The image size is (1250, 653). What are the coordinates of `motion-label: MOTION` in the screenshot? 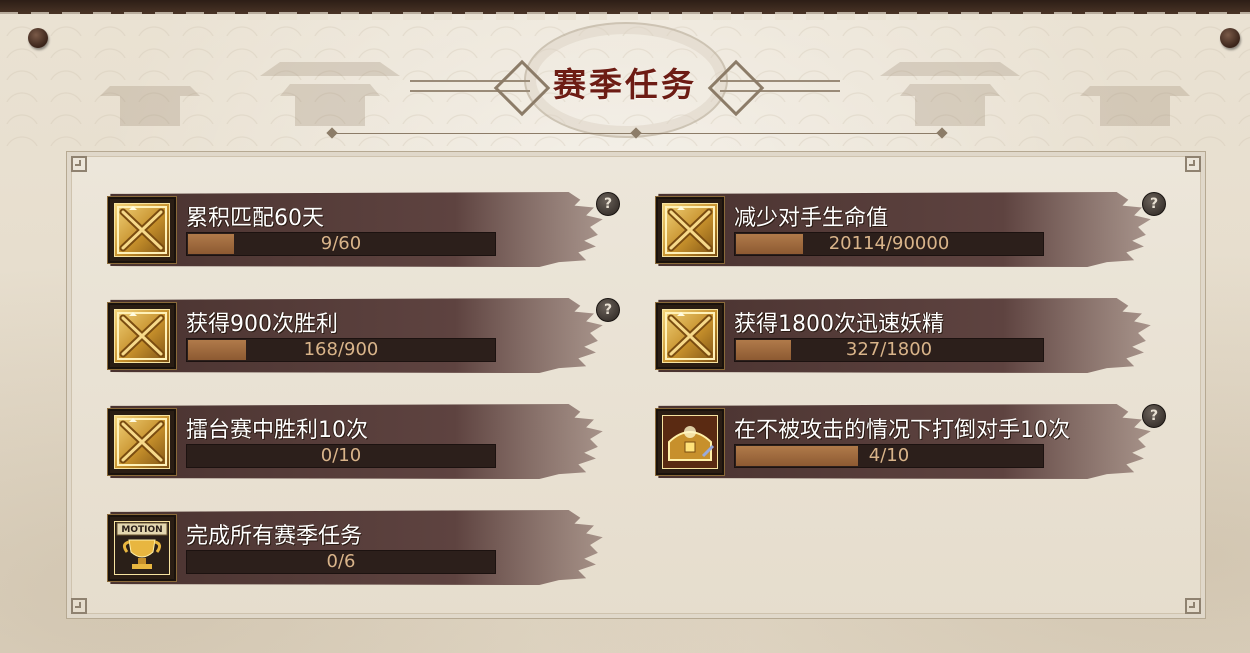 It's located at (141, 530).